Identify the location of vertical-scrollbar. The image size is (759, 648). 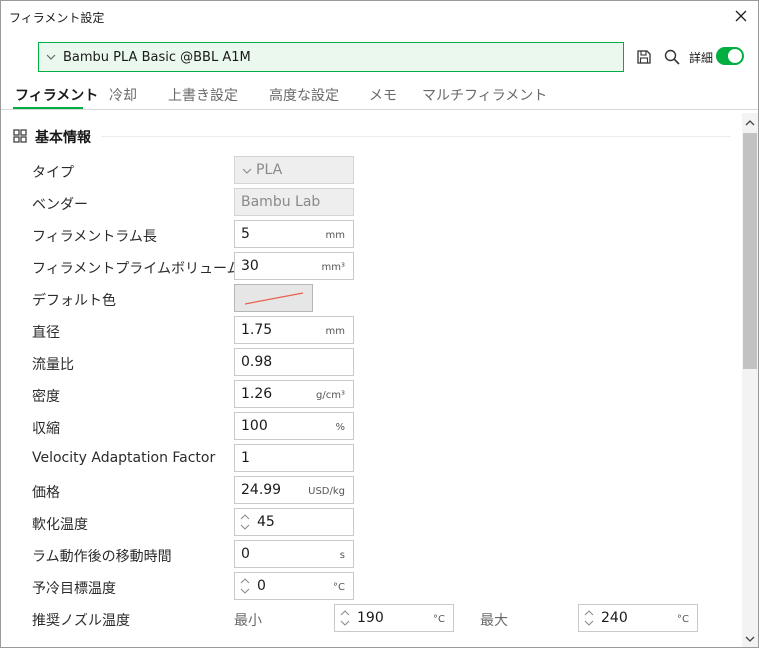
(750, 380).